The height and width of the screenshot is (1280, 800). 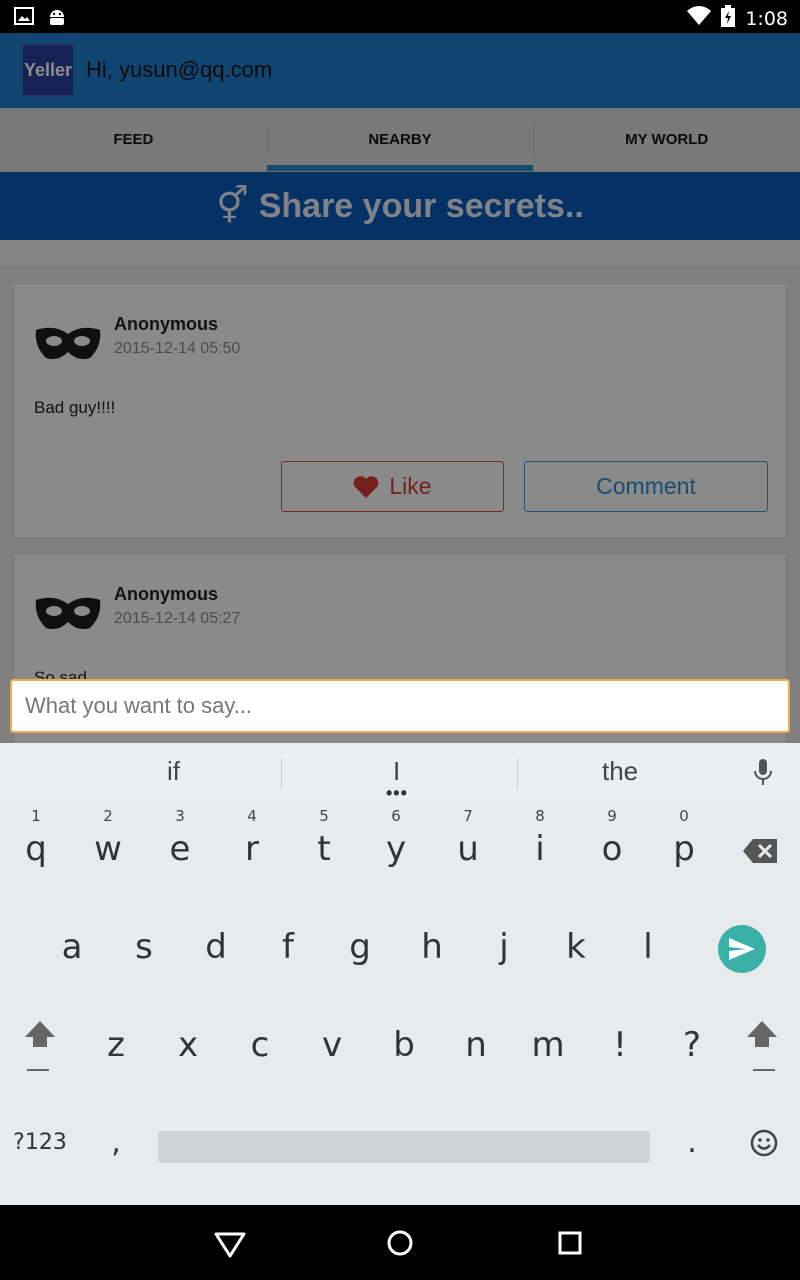 What do you see at coordinates (400, 772) in the screenshot?
I see `suggestion-strip: if I the •••` at bounding box center [400, 772].